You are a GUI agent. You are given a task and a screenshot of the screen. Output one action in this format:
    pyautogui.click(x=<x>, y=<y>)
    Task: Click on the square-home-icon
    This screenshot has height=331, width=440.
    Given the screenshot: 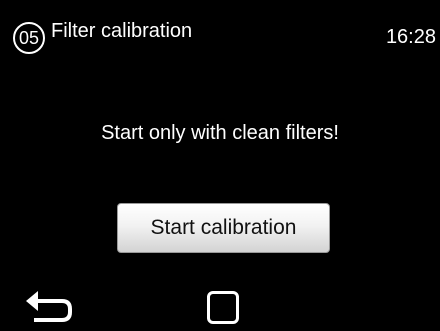 What is the action you would take?
    pyautogui.click(x=223, y=307)
    